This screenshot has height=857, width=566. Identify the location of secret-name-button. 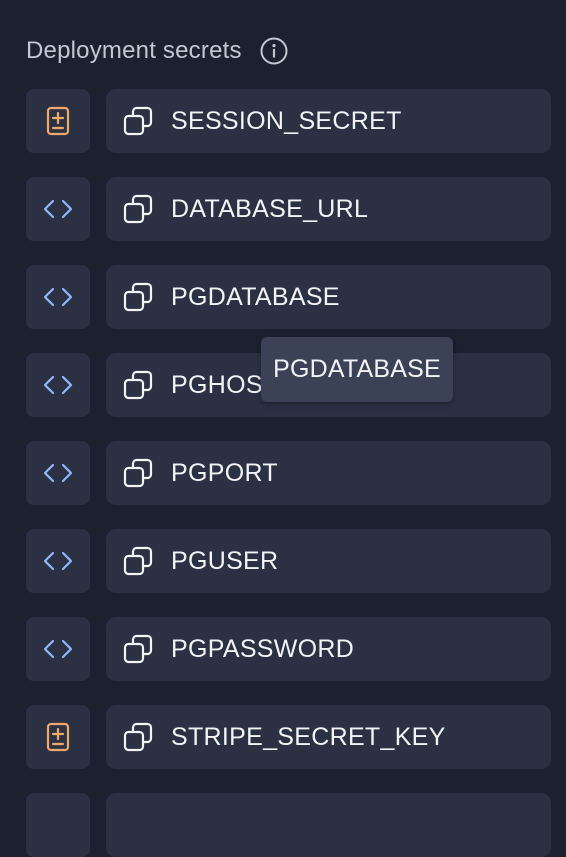
(328, 825).